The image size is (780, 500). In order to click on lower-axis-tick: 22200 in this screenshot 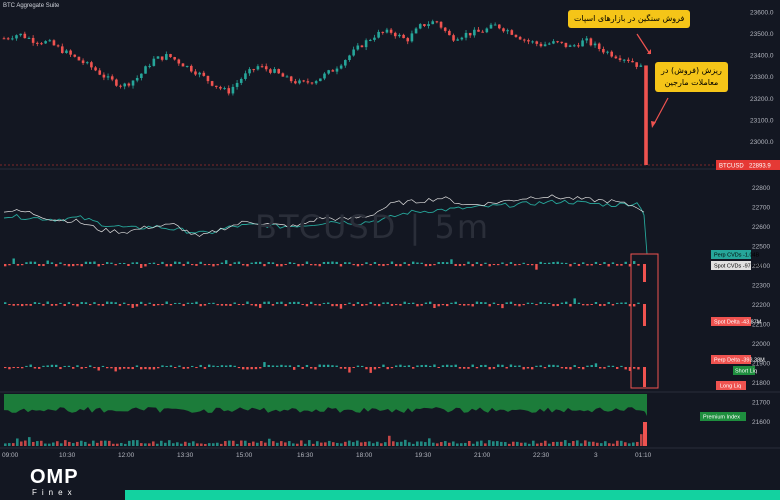, I will do `click(761, 305)`.